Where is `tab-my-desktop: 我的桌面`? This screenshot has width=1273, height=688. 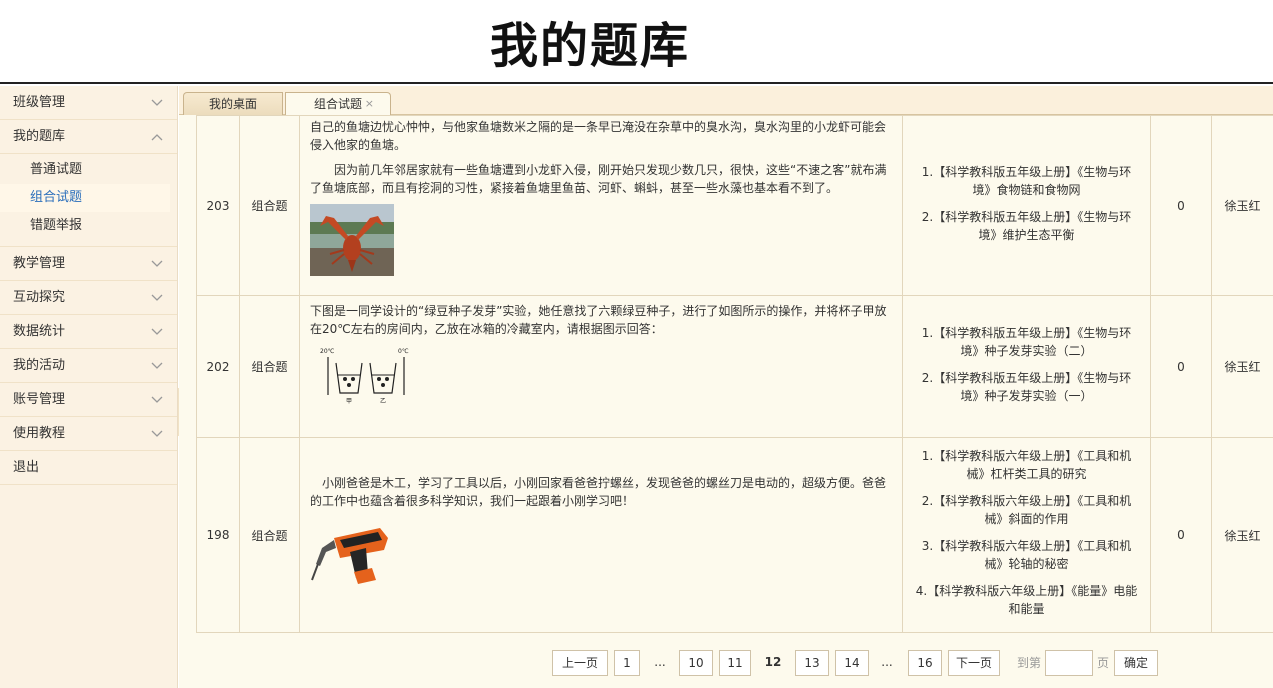
tab-my-desktop: 我的桌面 is located at coordinates (233, 103).